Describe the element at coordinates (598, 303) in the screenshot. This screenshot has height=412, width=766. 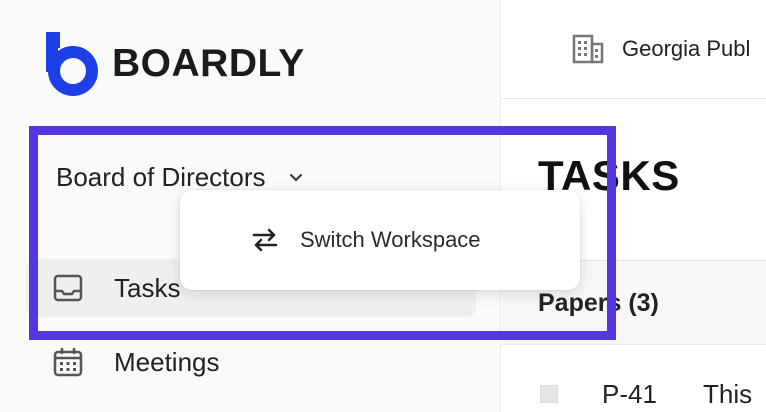
I see `papers-count-title: Papers (3)` at that location.